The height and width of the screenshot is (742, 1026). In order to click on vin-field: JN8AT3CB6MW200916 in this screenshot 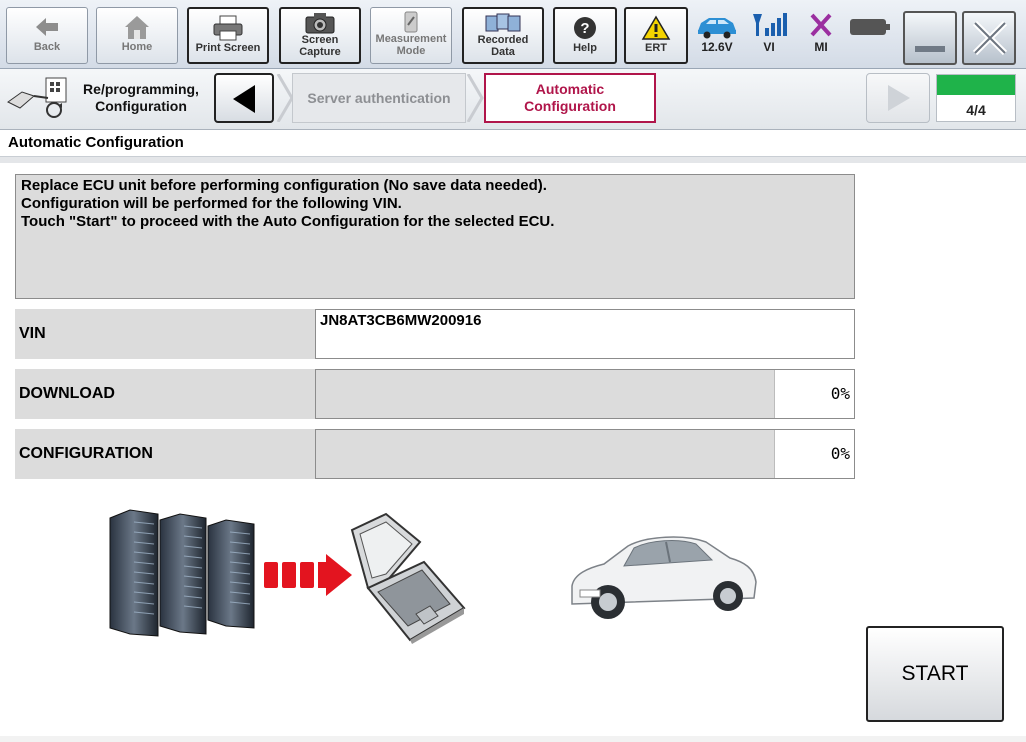, I will do `click(585, 334)`.